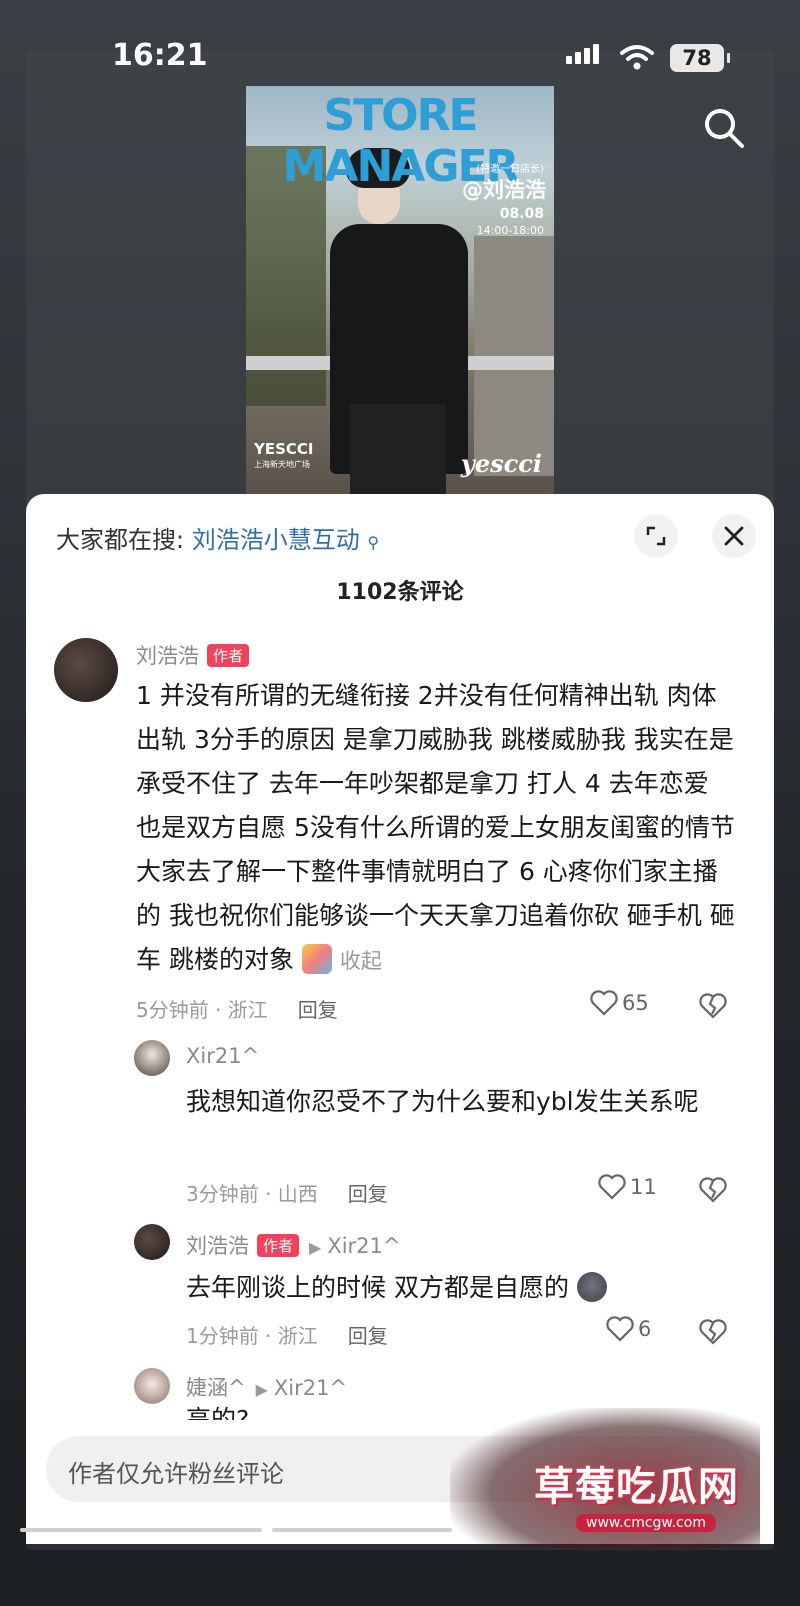  What do you see at coordinates (724, 128) in the screenshot?
I see `search-icon` at bounding box center [724, 128].